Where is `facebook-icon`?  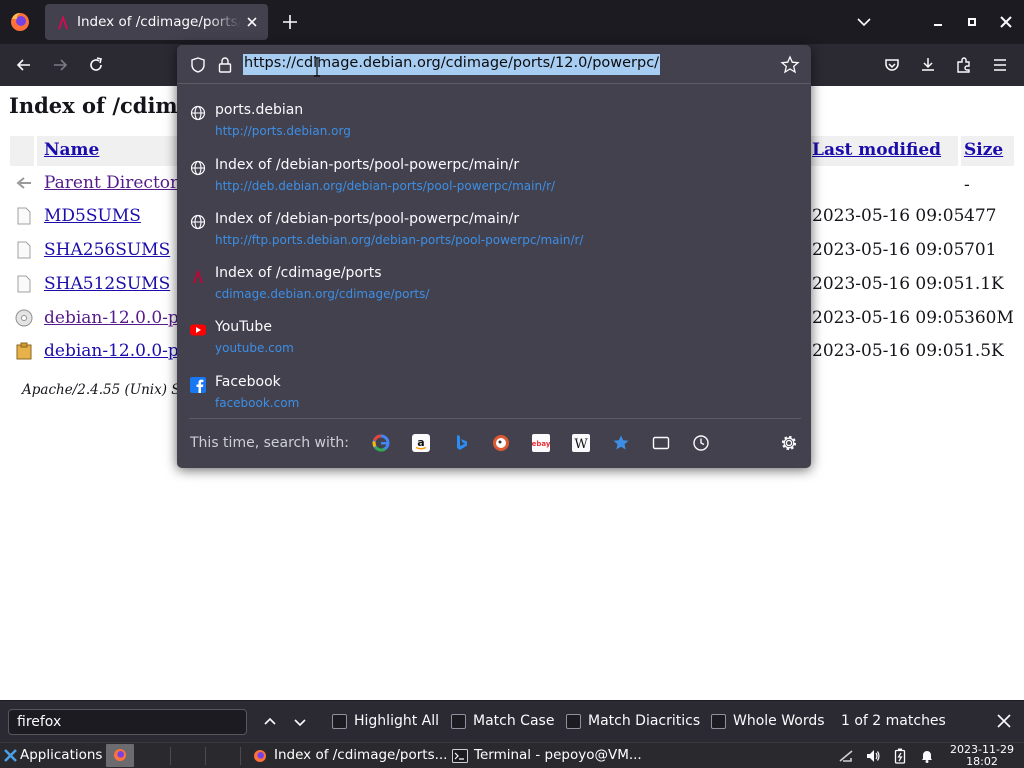
facebook-icon is located at coordinates (198, 385).